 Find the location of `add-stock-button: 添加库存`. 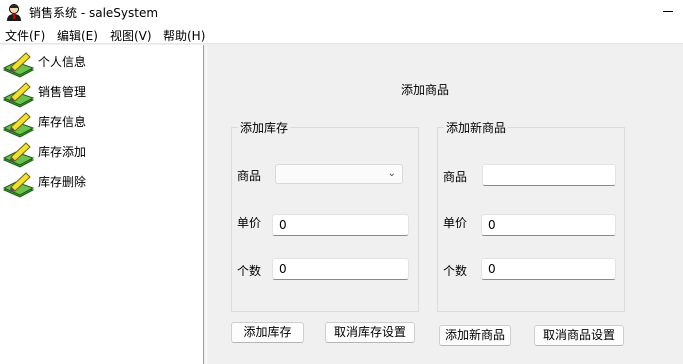

add-stock-button: 添加库存 is located at coordinates (267, 332).